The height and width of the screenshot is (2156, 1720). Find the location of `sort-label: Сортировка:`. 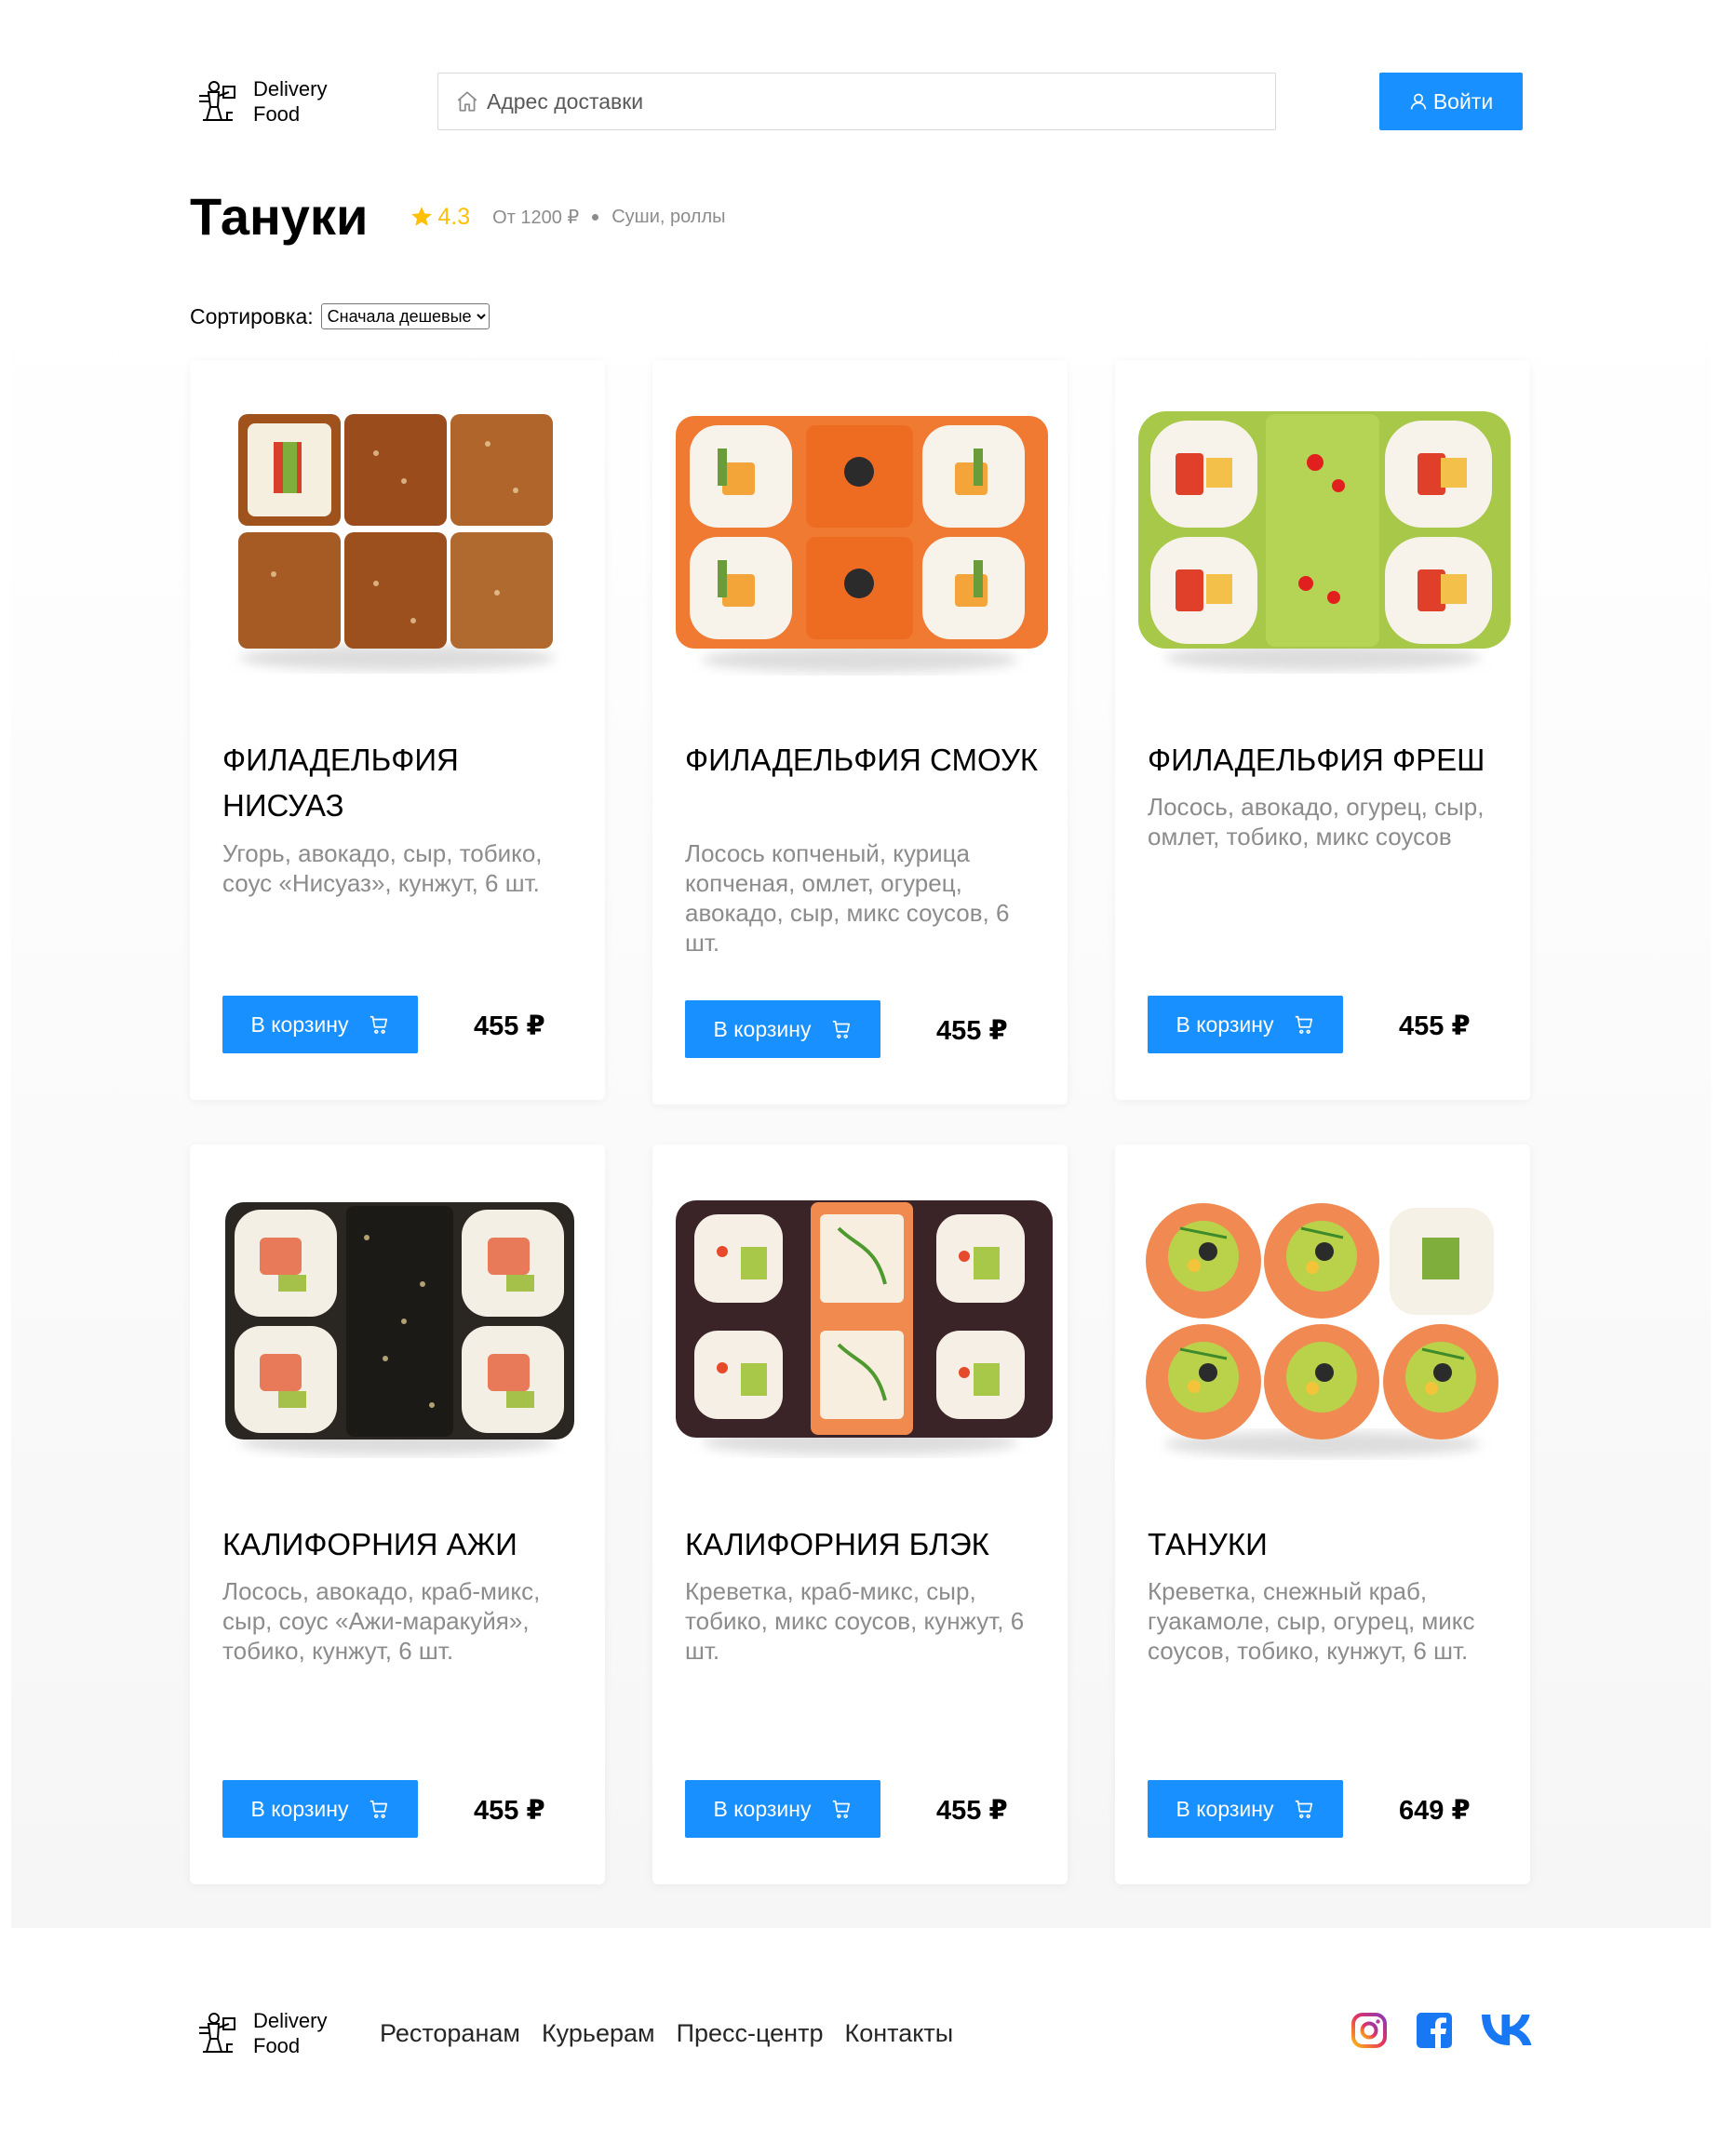

sort-label: Сортировка: is located at coordinates (252, 315).